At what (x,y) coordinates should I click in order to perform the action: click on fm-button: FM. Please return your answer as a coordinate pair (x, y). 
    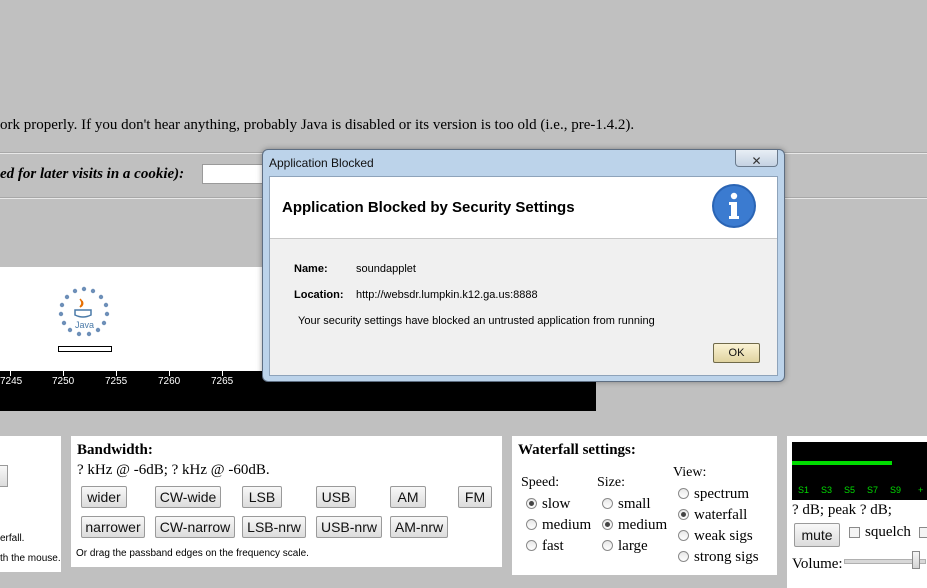
    Looking at the image, I should click on (475, 497).